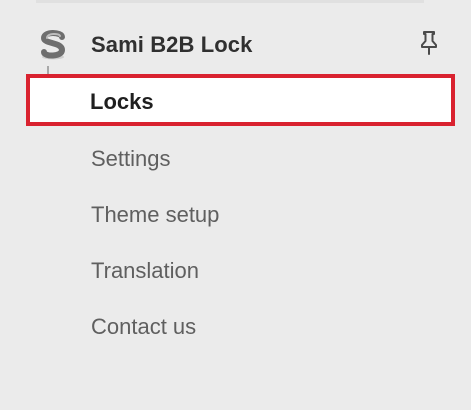 Image resolution: width=471 pixels, height=410 pixels. I want to click on pin-icon, so click(429, 45).